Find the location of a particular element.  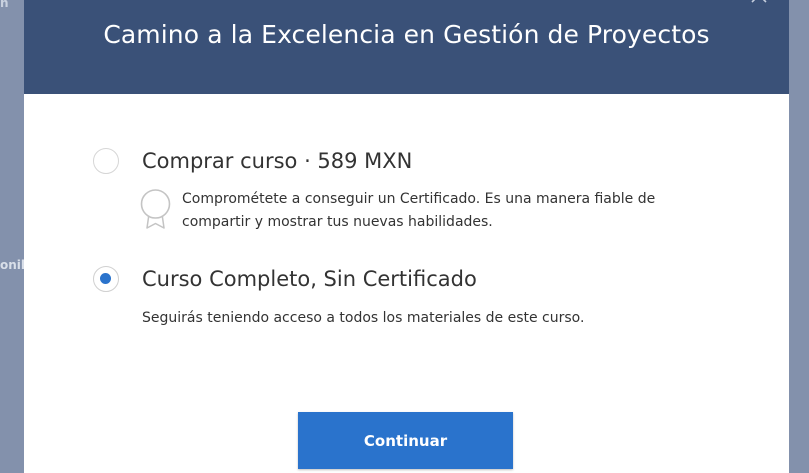

radio-buy-course is located at coordinates (106, 161).